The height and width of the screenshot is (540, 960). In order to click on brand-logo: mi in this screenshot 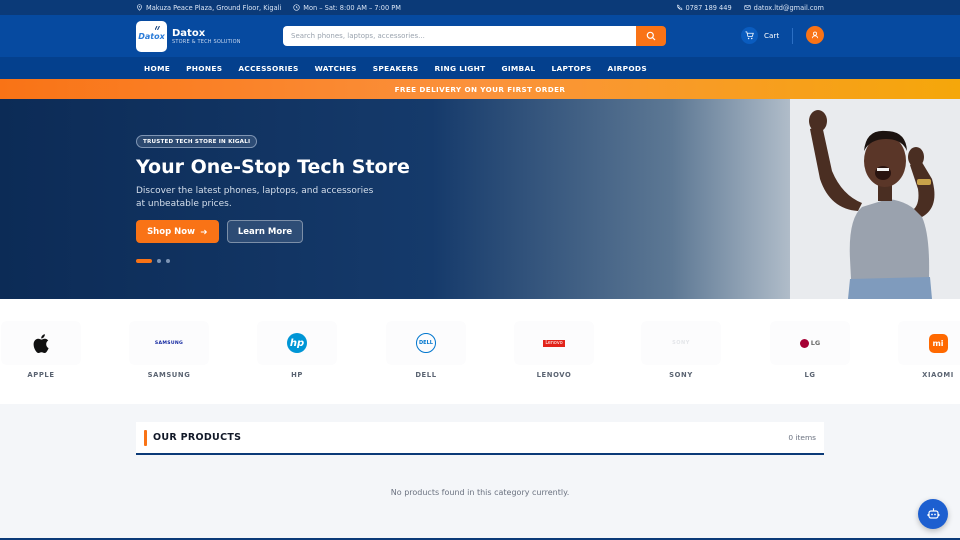, I will do `click(929, 343)`.